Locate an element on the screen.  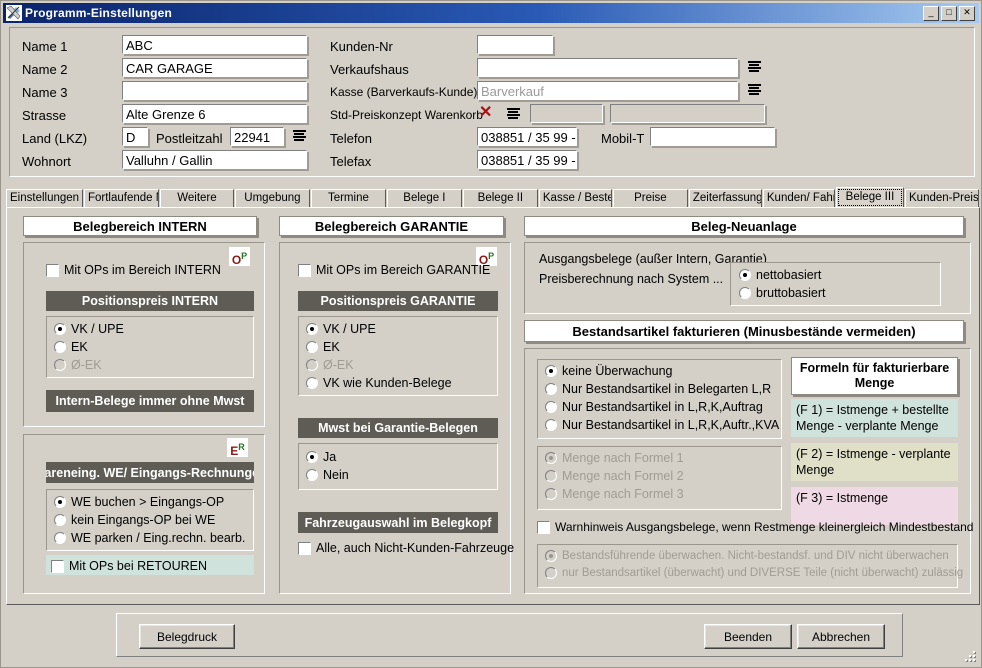
checkbox-box-alle-fahrzeuge is located at coordinates (304, 548).